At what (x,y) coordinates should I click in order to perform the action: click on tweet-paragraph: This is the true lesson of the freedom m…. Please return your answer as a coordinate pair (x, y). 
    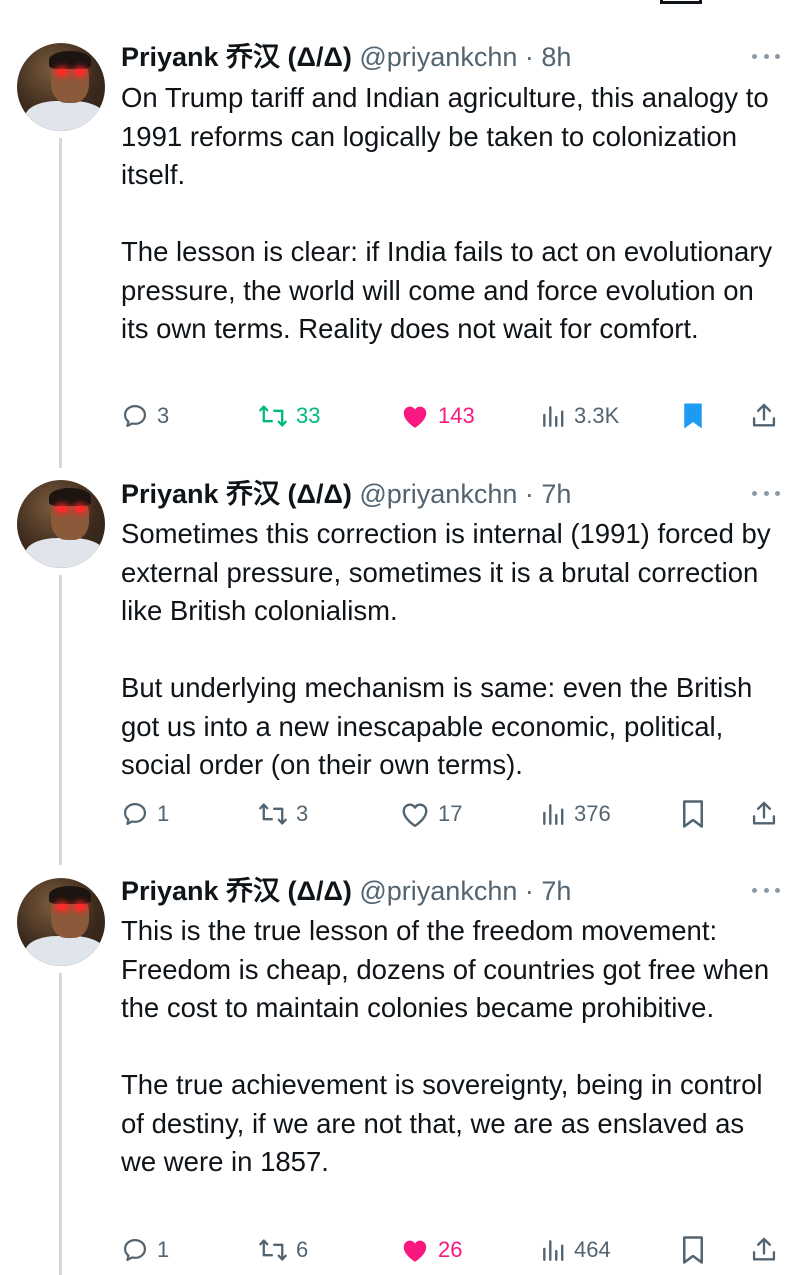
    Looking at the image, I should click on (445, 969).